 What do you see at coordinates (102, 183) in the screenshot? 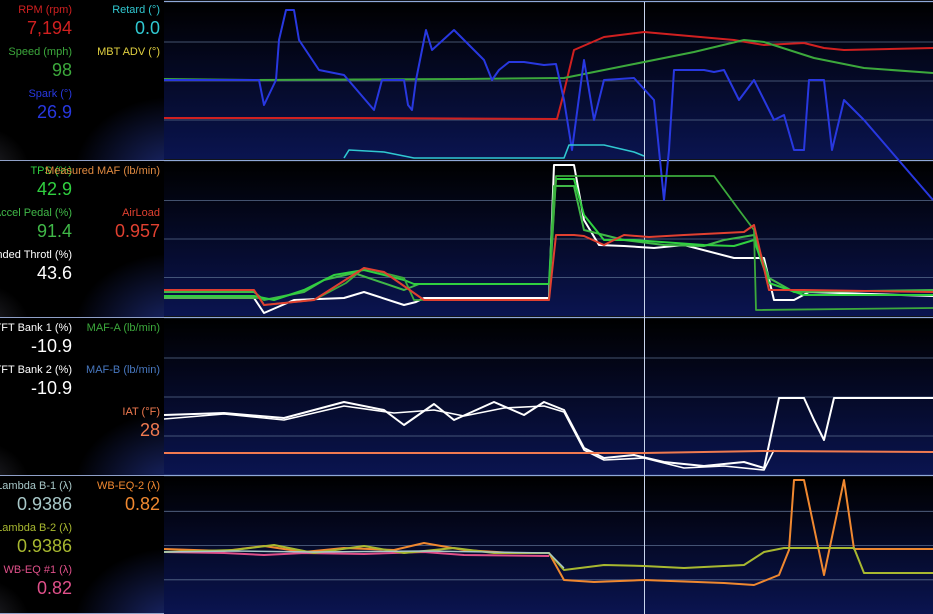
I see `channel-measured-maf-lb-min: Measured MAF (lb/min)` at bounding box center [102, 183].